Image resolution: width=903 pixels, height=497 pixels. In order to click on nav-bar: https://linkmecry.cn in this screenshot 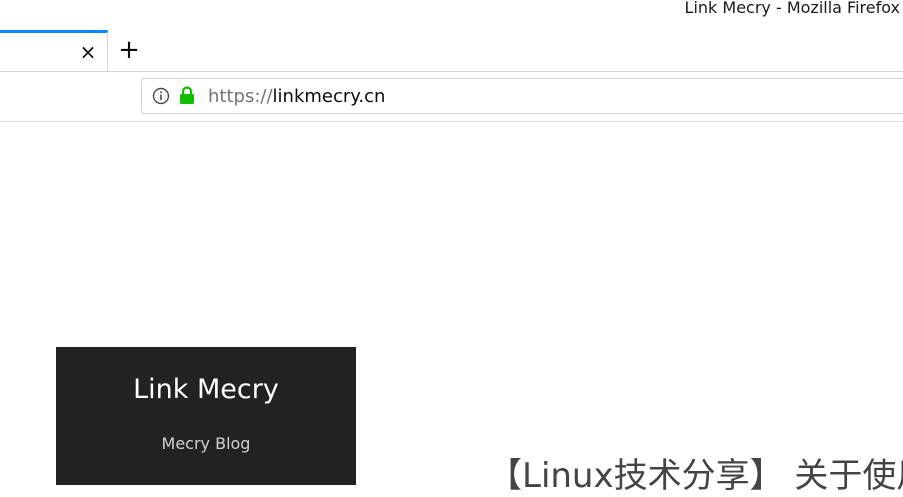, I will do `click(451, 97)`.